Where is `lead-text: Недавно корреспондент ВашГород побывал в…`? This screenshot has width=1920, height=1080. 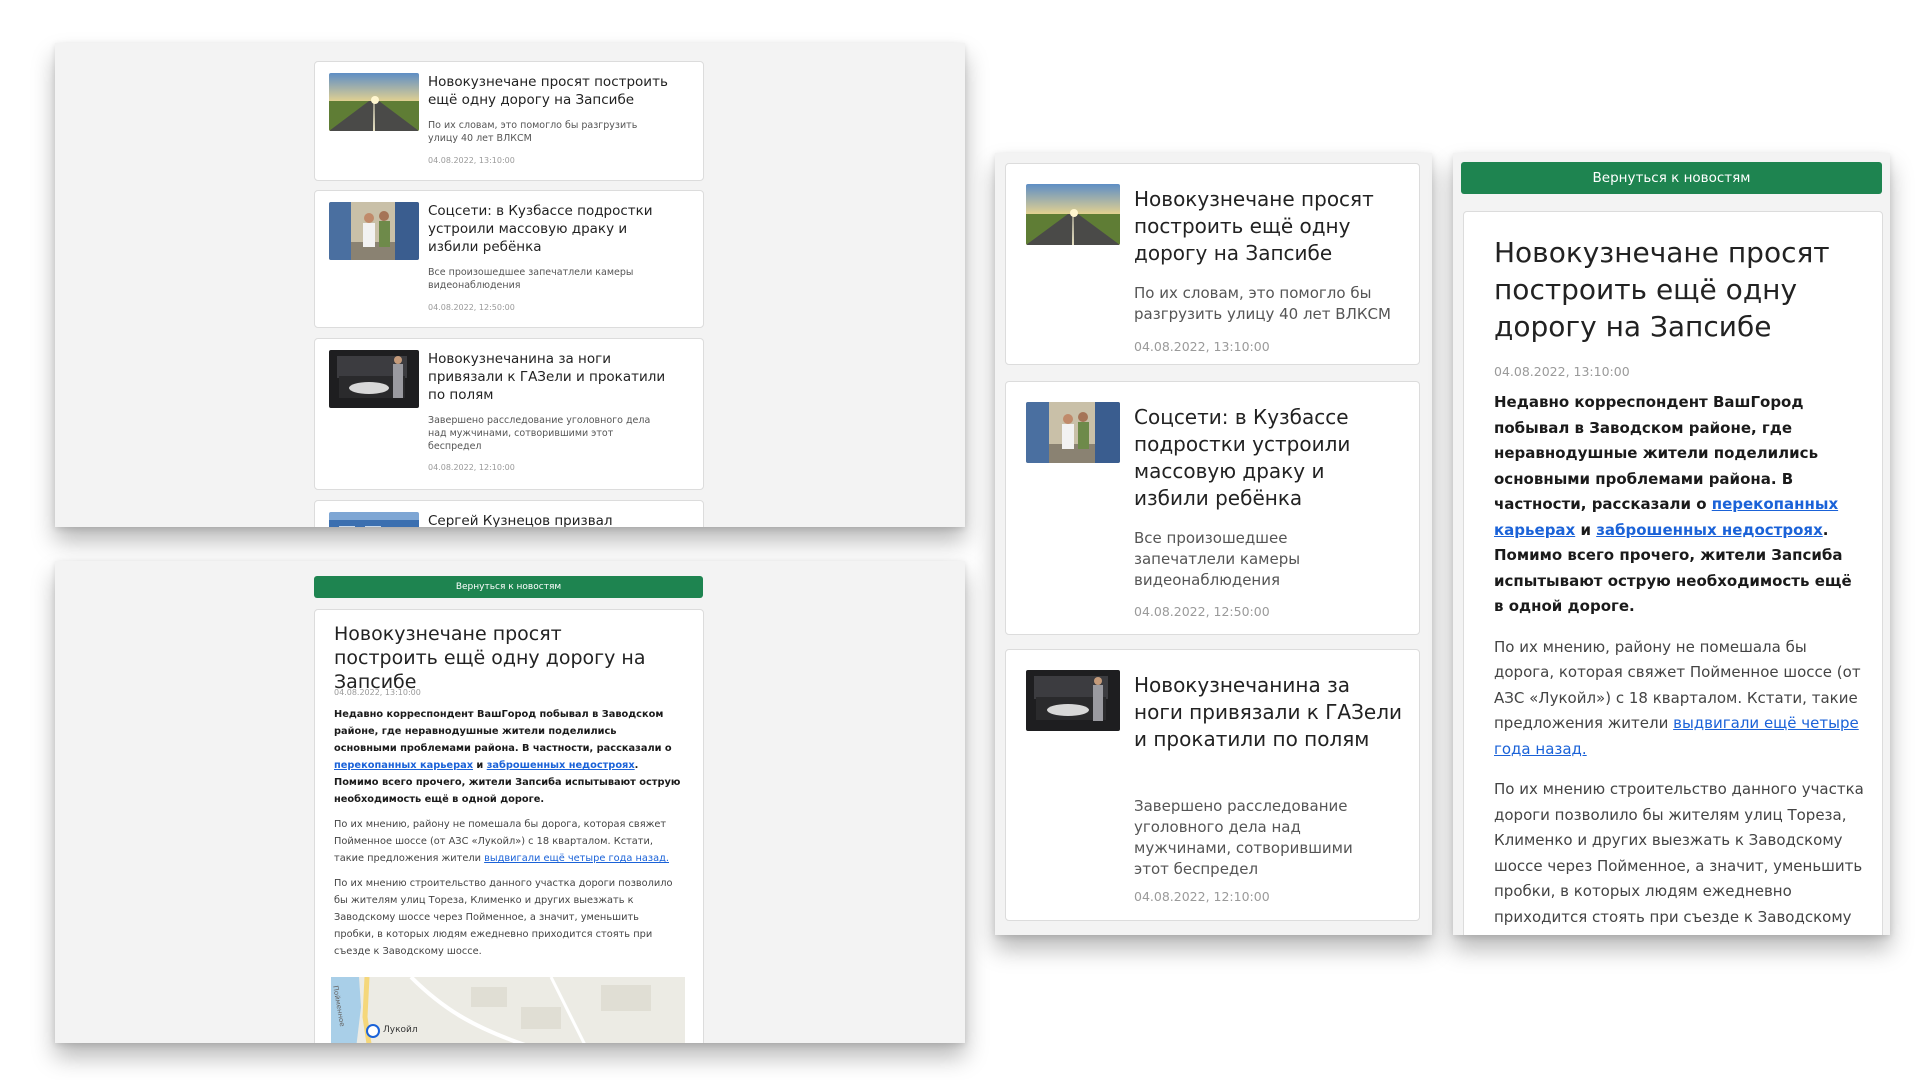 lead-text: Недавно корреспондент ВашГород побывал в… is located at coordinates (503, 731).